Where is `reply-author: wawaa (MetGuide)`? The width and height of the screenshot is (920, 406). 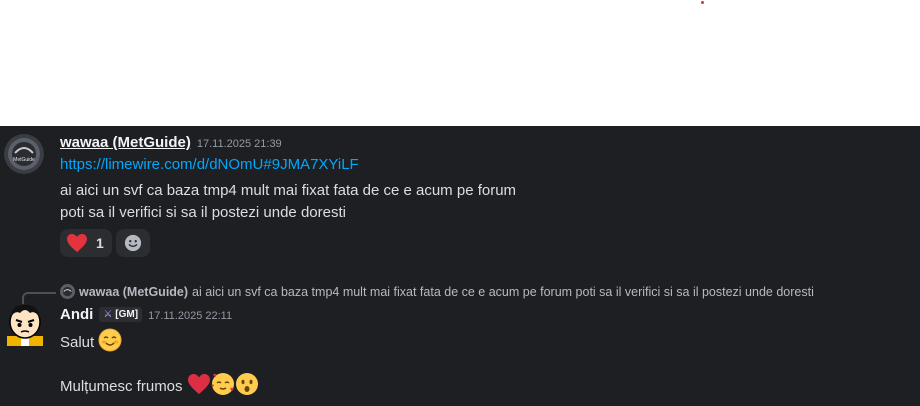 reply-author: wawaa (MetGuide) is located at coordinates (133, 292).